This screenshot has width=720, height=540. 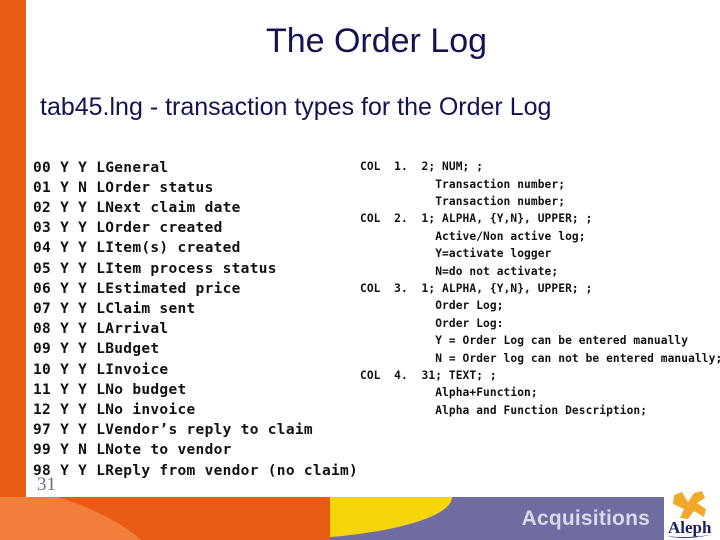 What do you see at coordinates (585, 518) in the screenshot?
I see `footer-section-label: Acquisitions` at bounding box center [585, 518].